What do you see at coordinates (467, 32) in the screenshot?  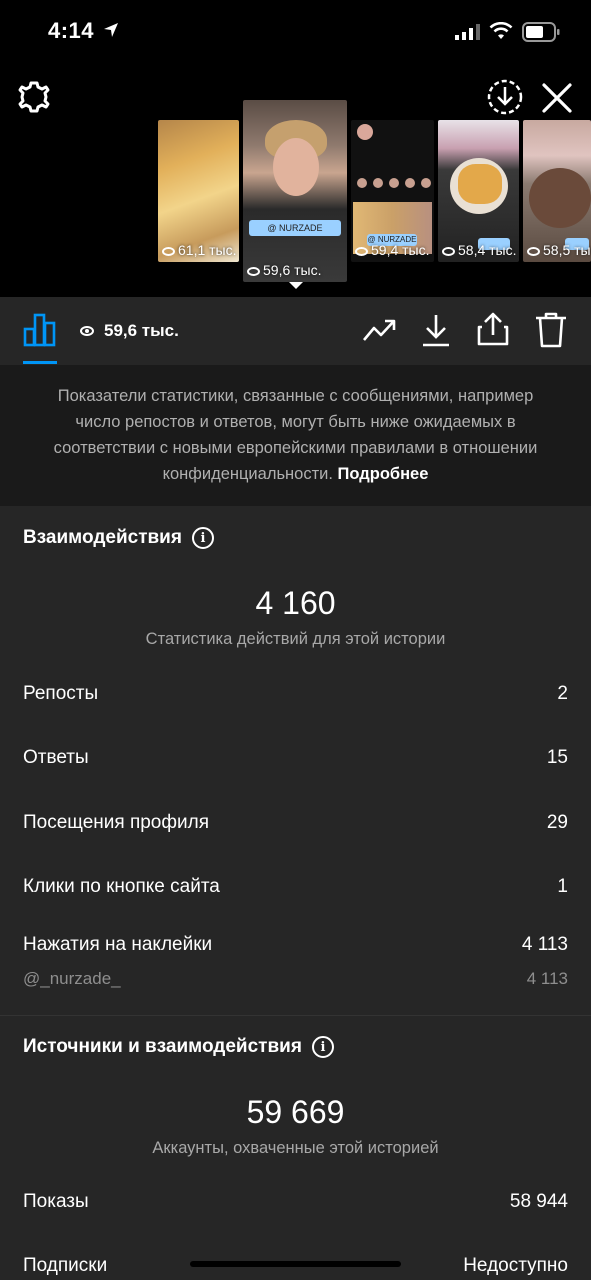 I see `cellular-signal-icon` at bounding box center [467, 32].